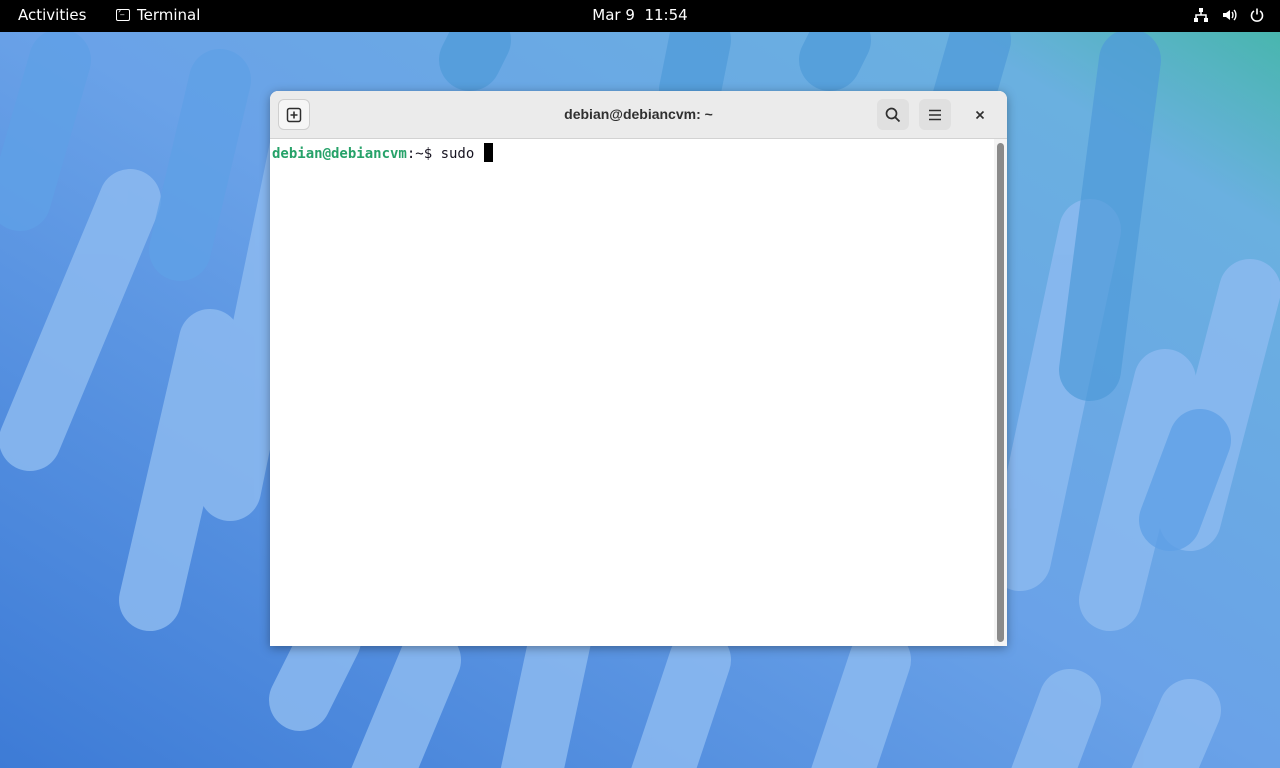 This screenshot has width=1280, height=768. I want to click on terminal-app-icon, so click(123, 13).